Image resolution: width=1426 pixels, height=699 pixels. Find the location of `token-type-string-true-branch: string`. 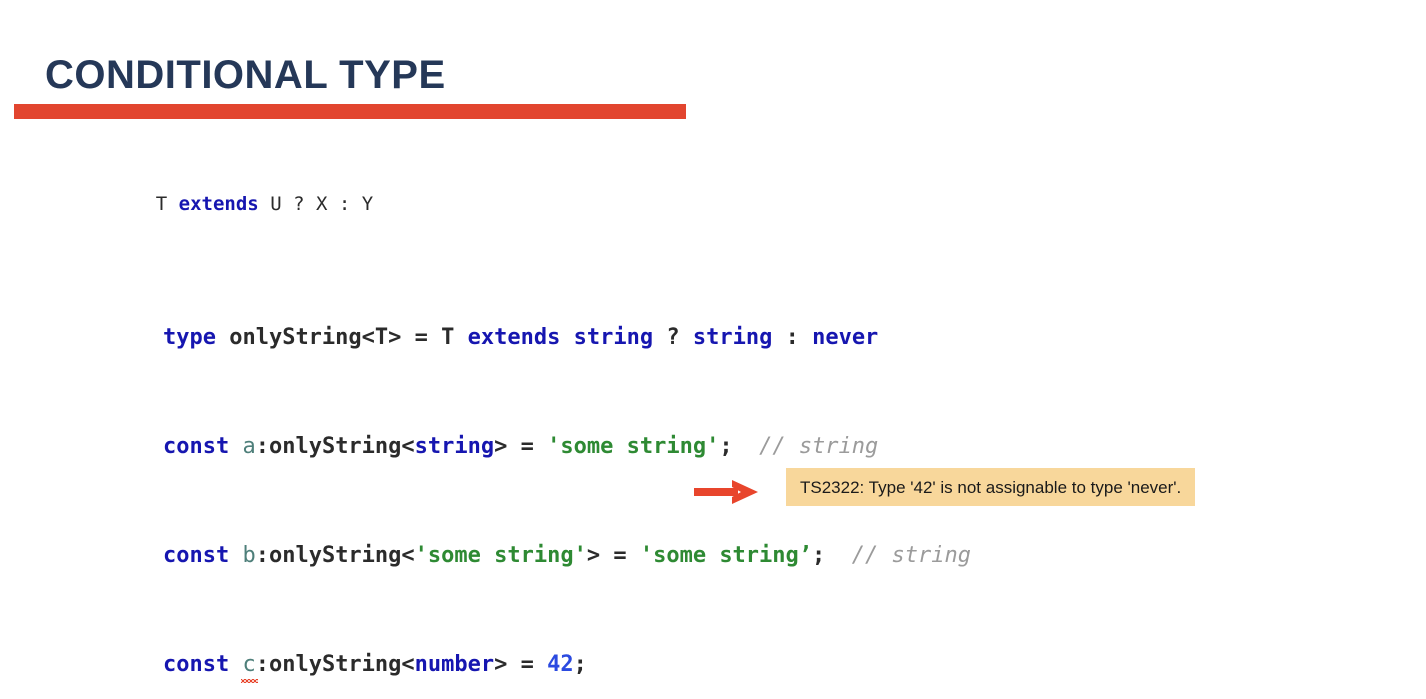

token-type-string-true-branch: string is located at coordinates (732, 337).